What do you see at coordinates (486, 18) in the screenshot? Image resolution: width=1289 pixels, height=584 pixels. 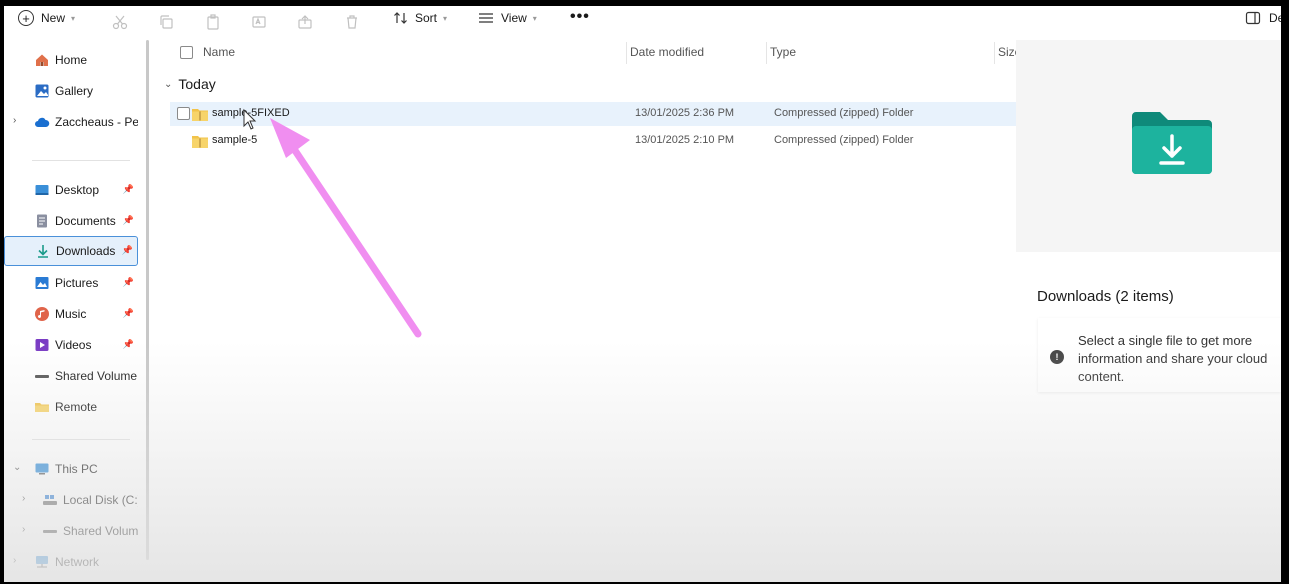 I see `view-icon` at bounding box center [486, 18].